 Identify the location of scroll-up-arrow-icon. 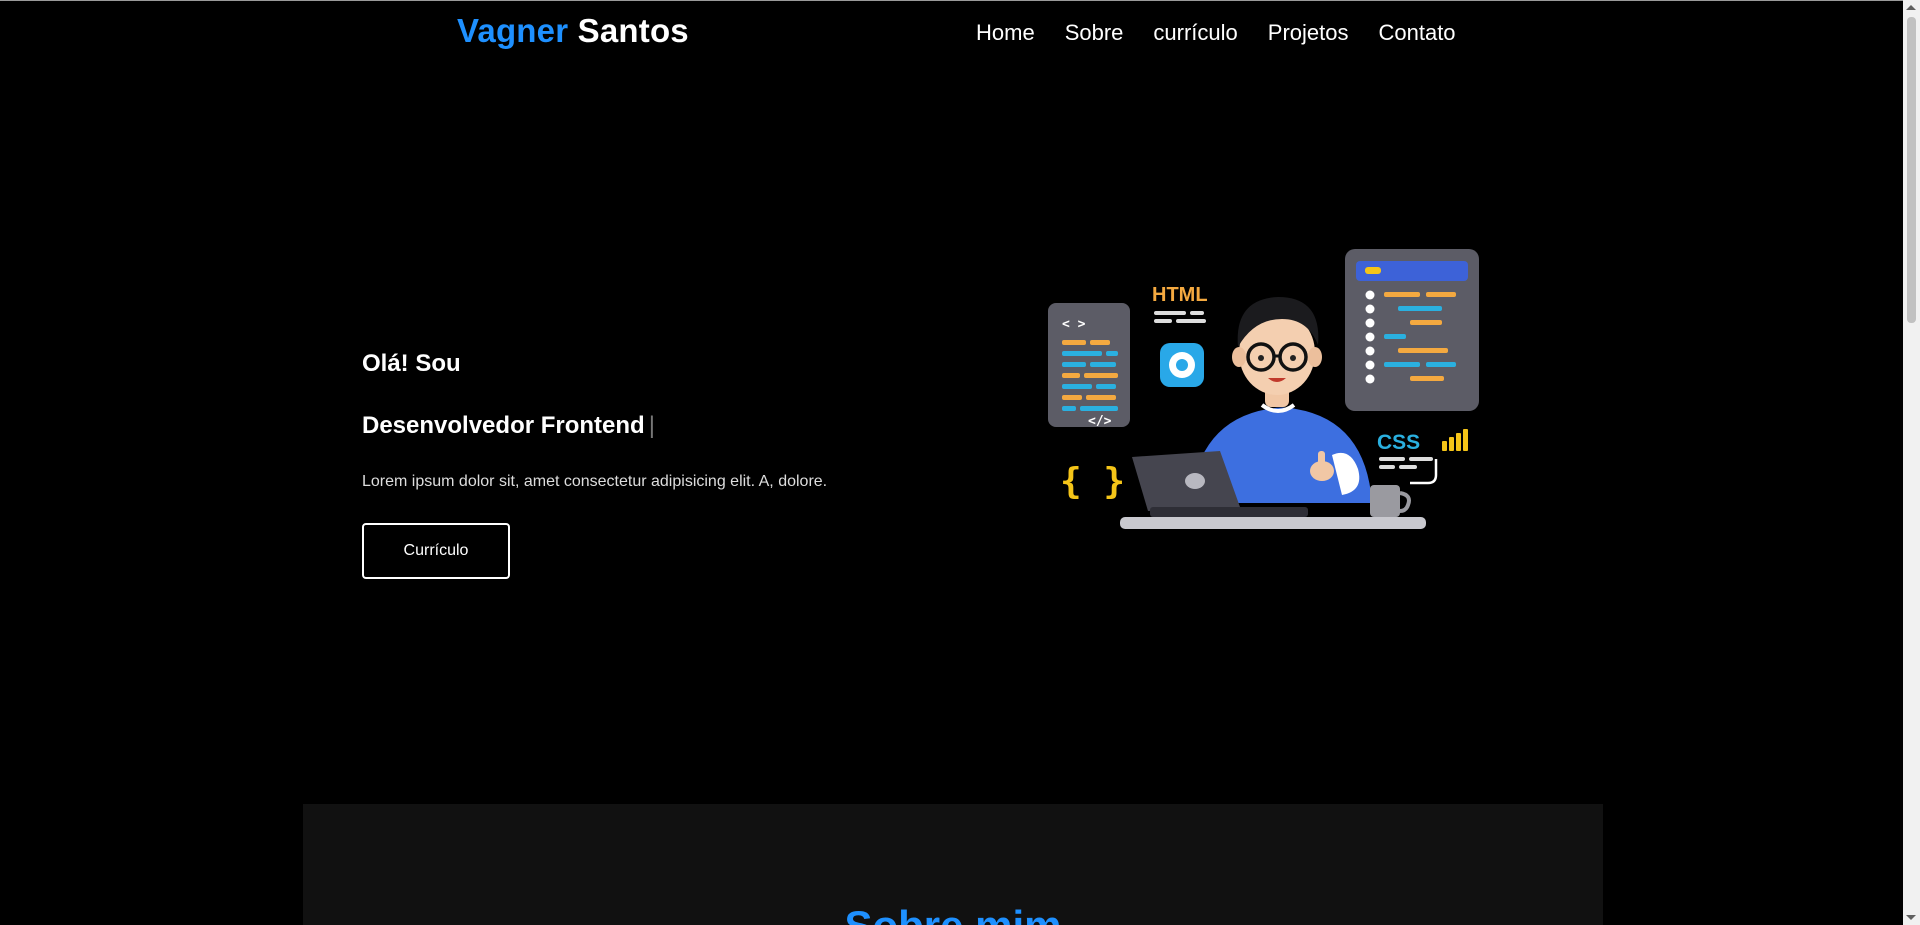
(1911, 7).